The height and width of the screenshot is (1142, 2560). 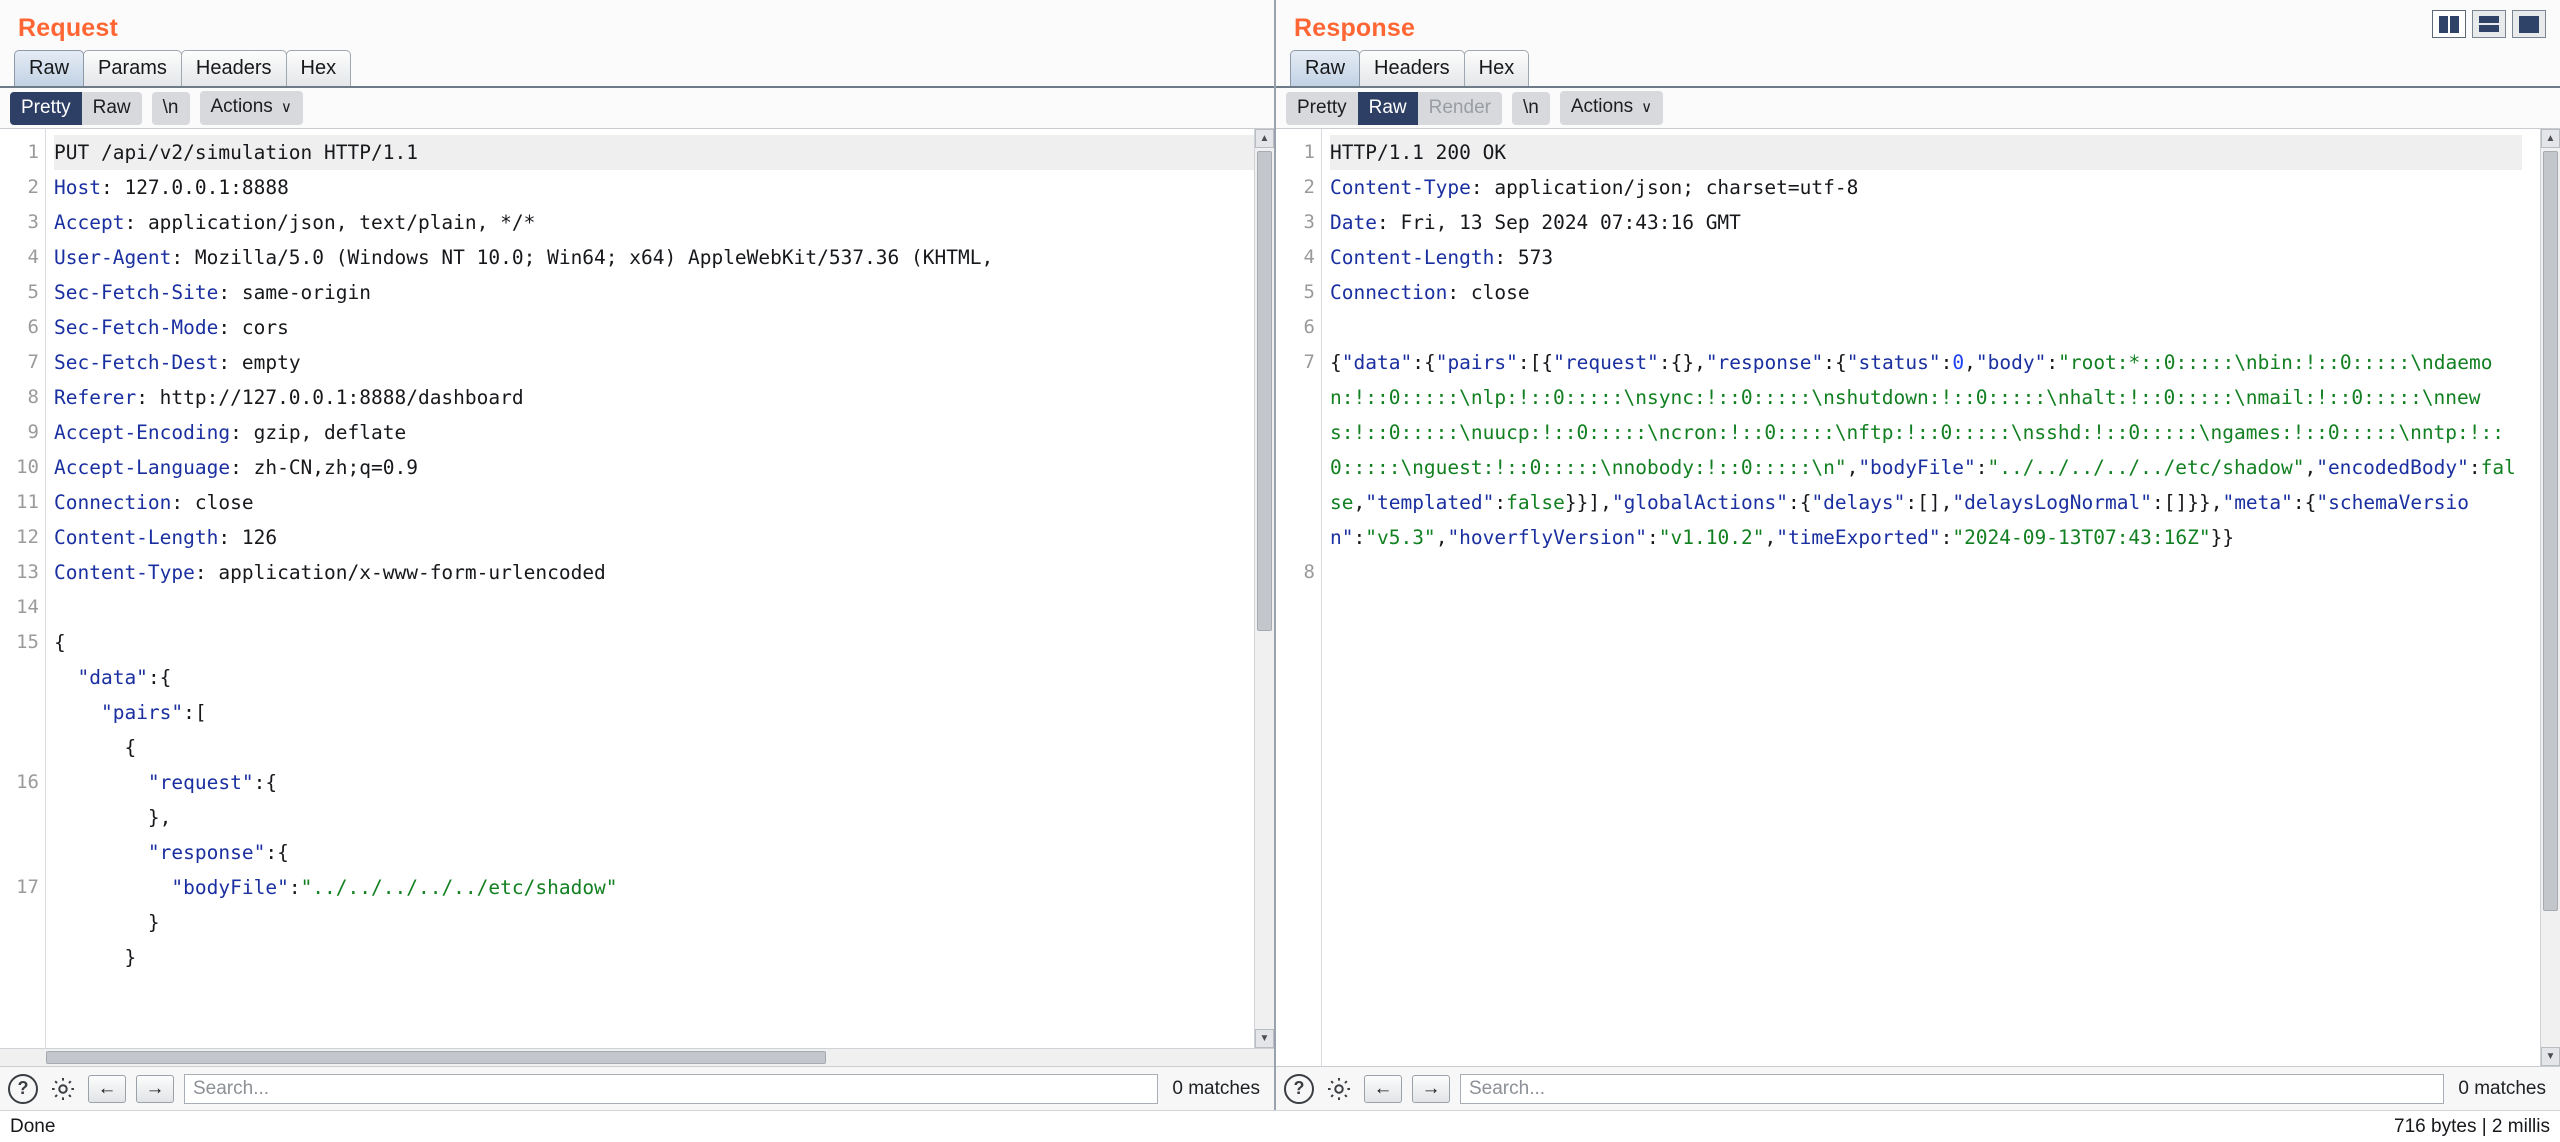 I want to click on response-actions-group: Actions ∨, so click(x=1611, y=108).